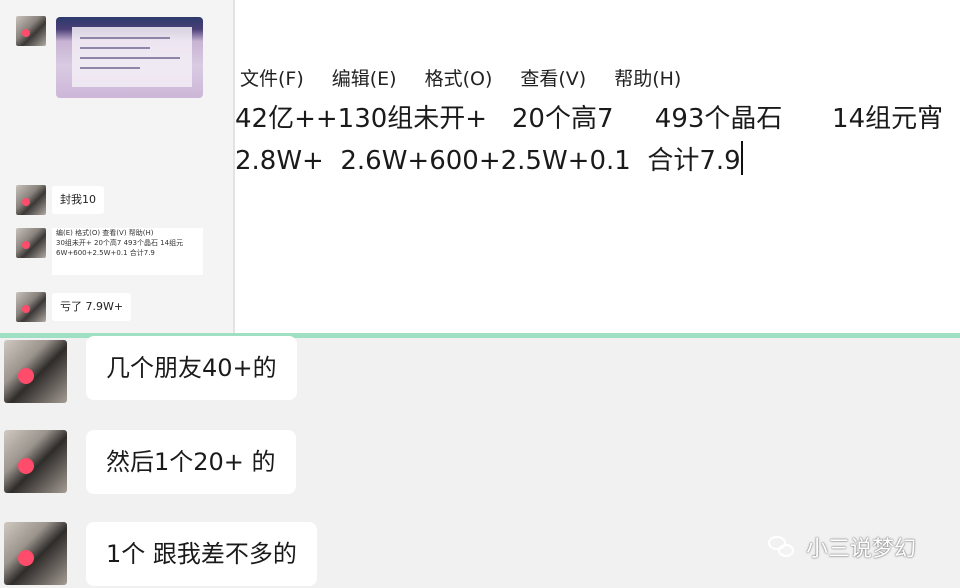 This screenshot has width=960, height=588. Describe the element at coordinates (272, 79) in the screenshot. I see `menu-file: 文件(F)` at that location.